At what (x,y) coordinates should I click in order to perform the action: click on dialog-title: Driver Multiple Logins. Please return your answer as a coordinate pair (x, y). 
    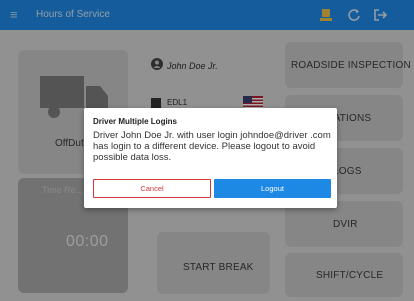
    Looking at the image, I should click on (135, 121).